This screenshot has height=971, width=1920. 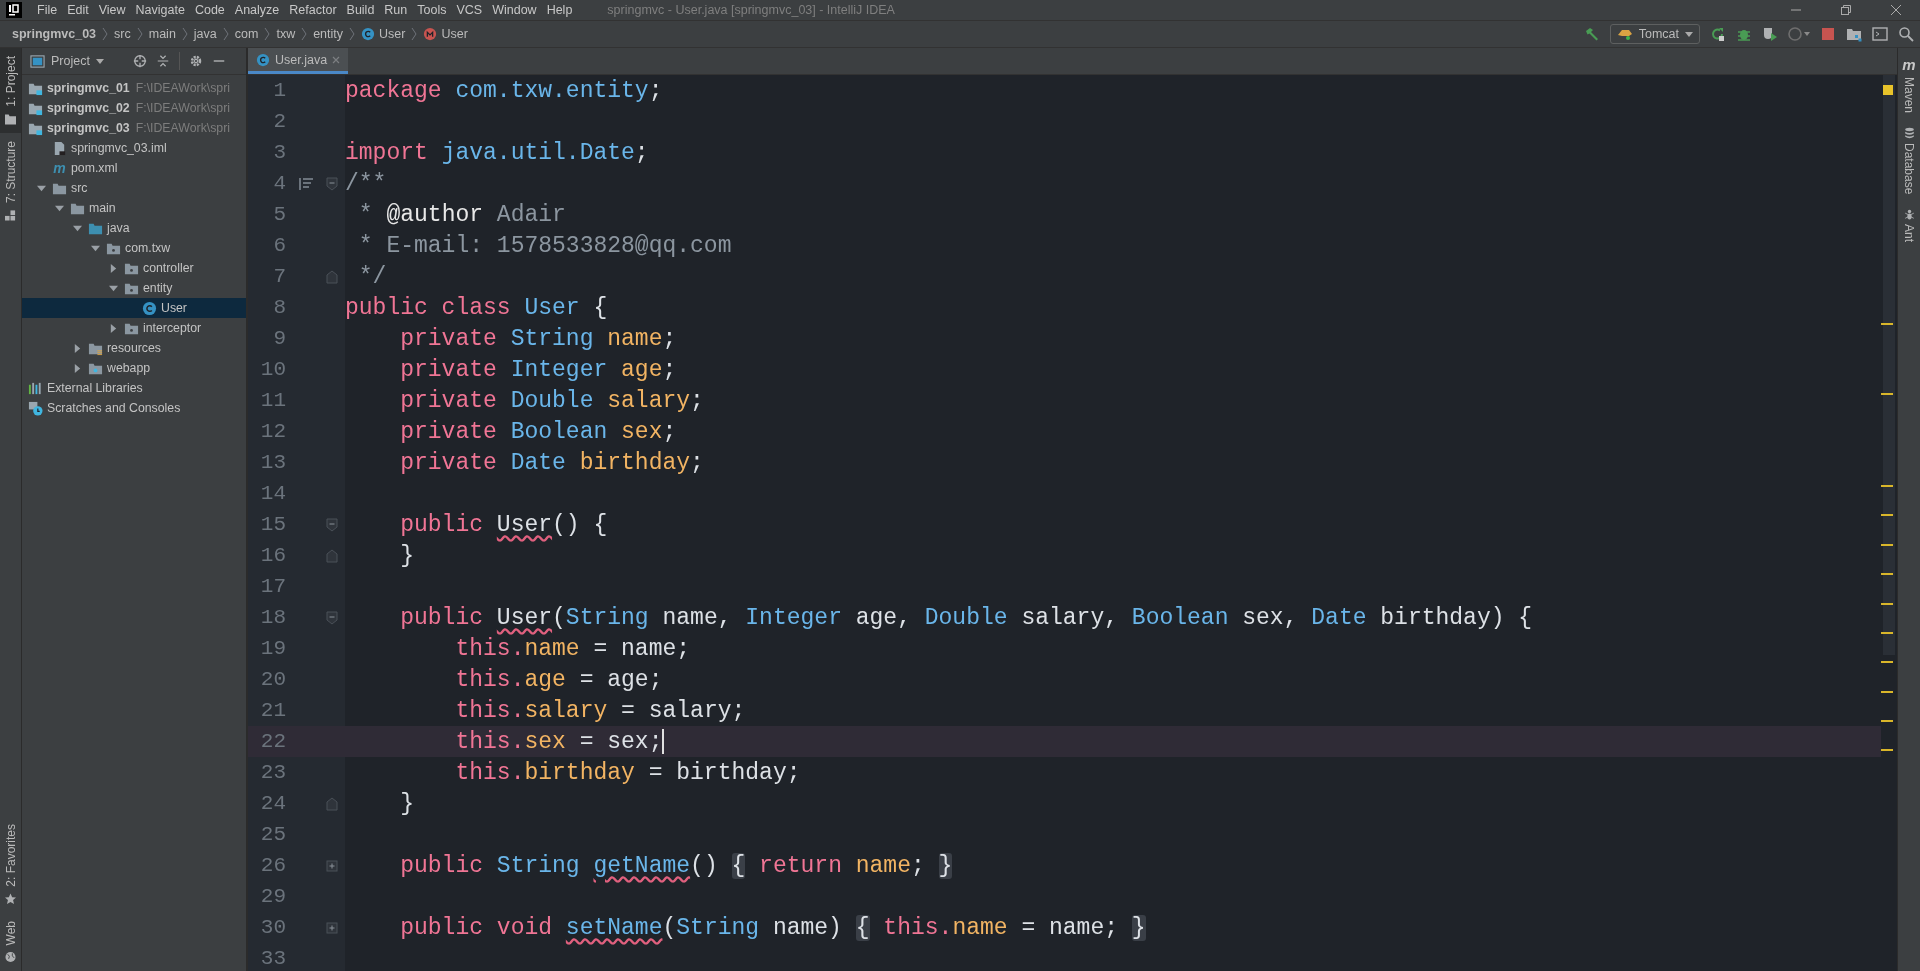 What do you see at coordinates (272, 927) in the screenshot?
I see `line-number: 30` at bounding box center [272, 927].